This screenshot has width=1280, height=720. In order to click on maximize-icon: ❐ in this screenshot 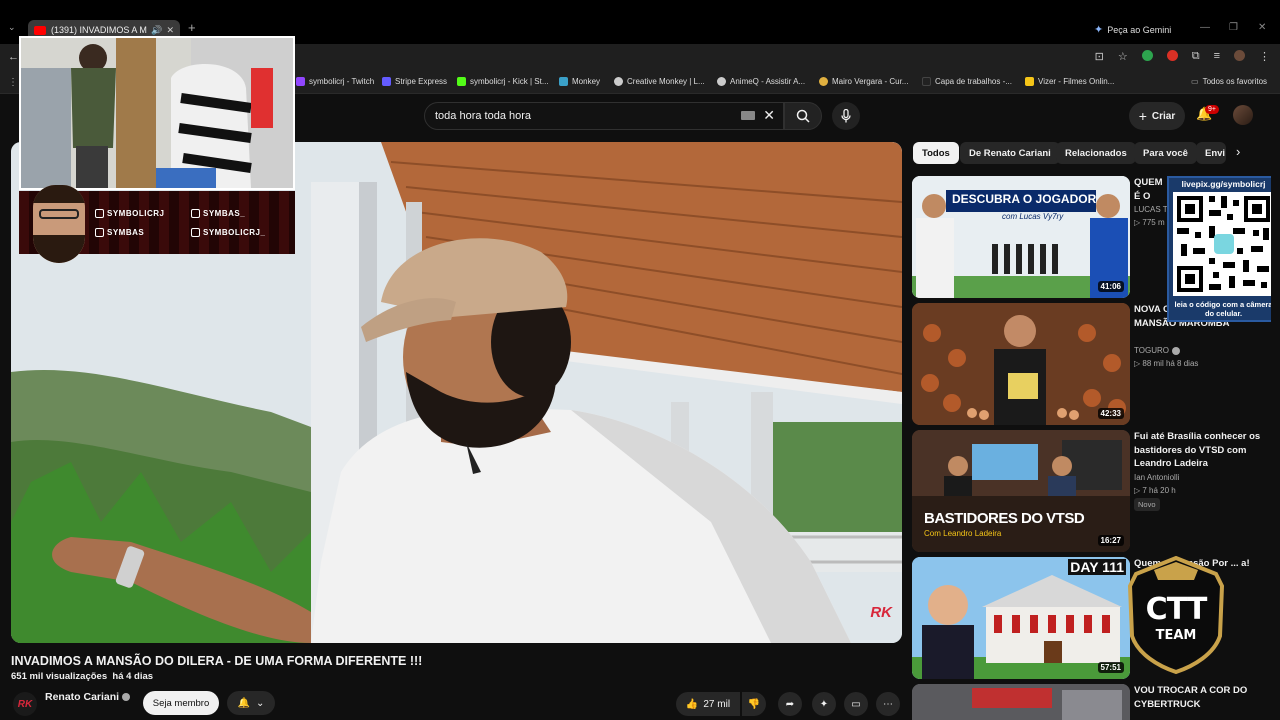, I will do `click(1233, 27)`.